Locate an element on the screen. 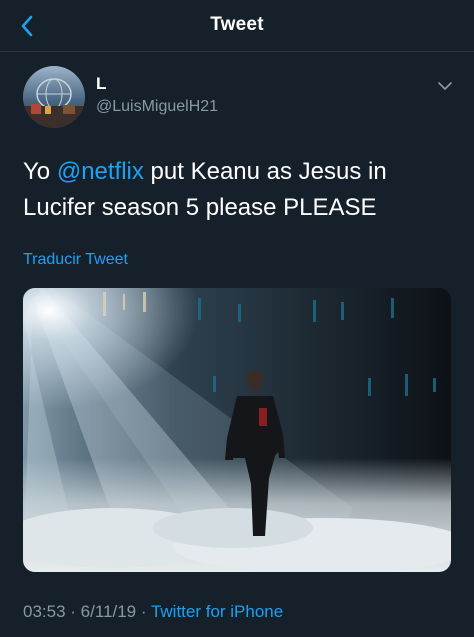  client-link: Twitter for iPhone is located at coordinates (217, 611).